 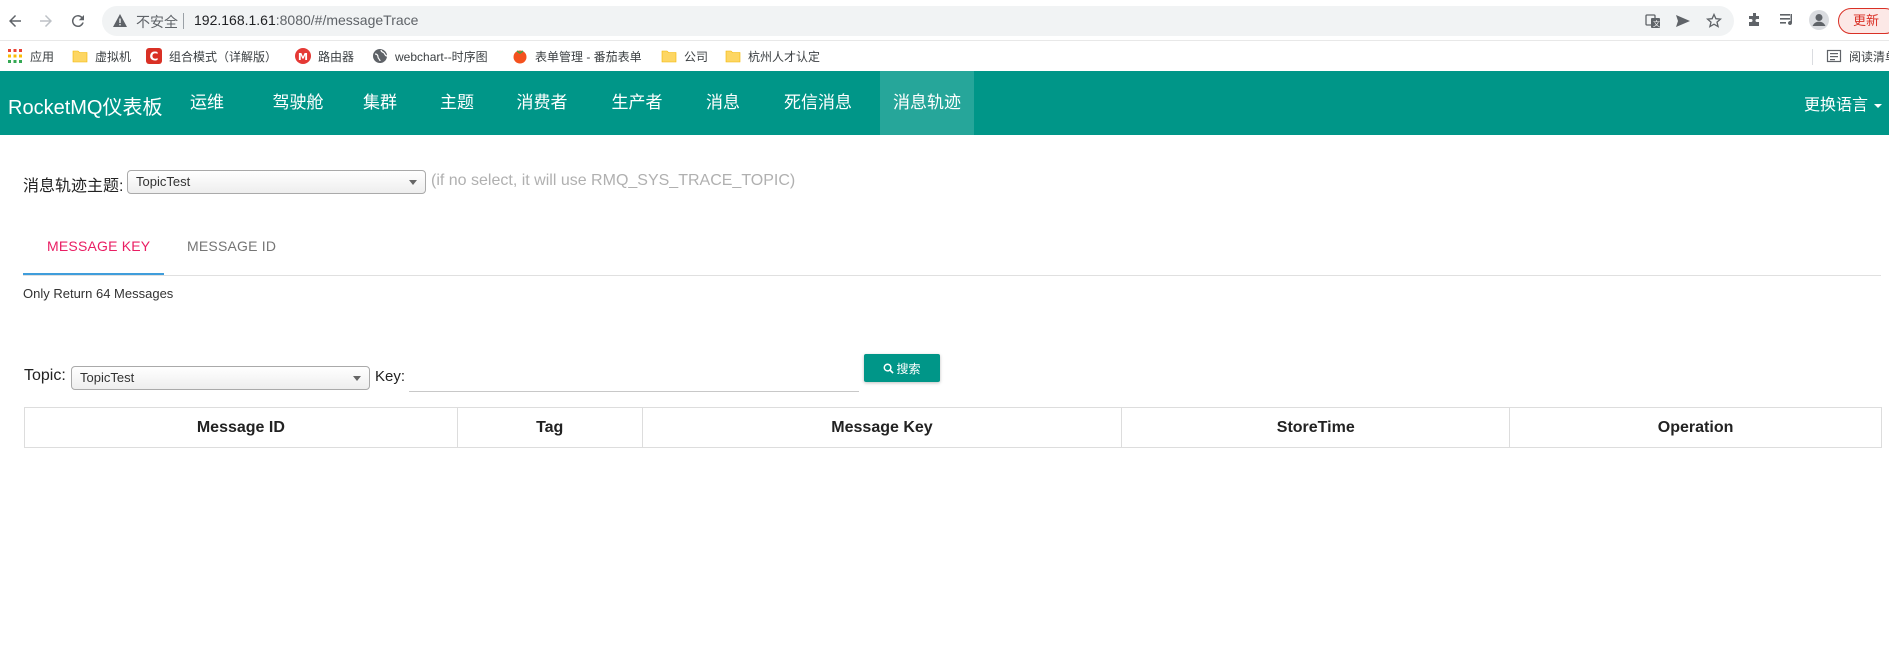 What do you see at coordinates (241, 427) in the screenshot?
I see `col-message-id: Message ID` at bounding box center [241, 427].